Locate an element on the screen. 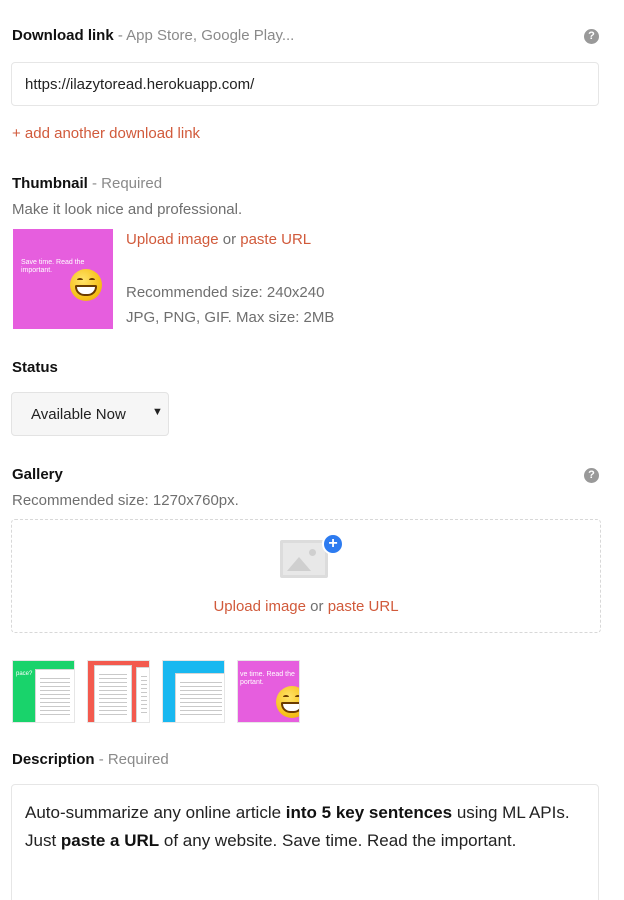 Image resolution: width=624 pixels, height=900 pixels. thumbnail-size-hint: Recommended size: 240x240 is located at coordinates (225, 292).